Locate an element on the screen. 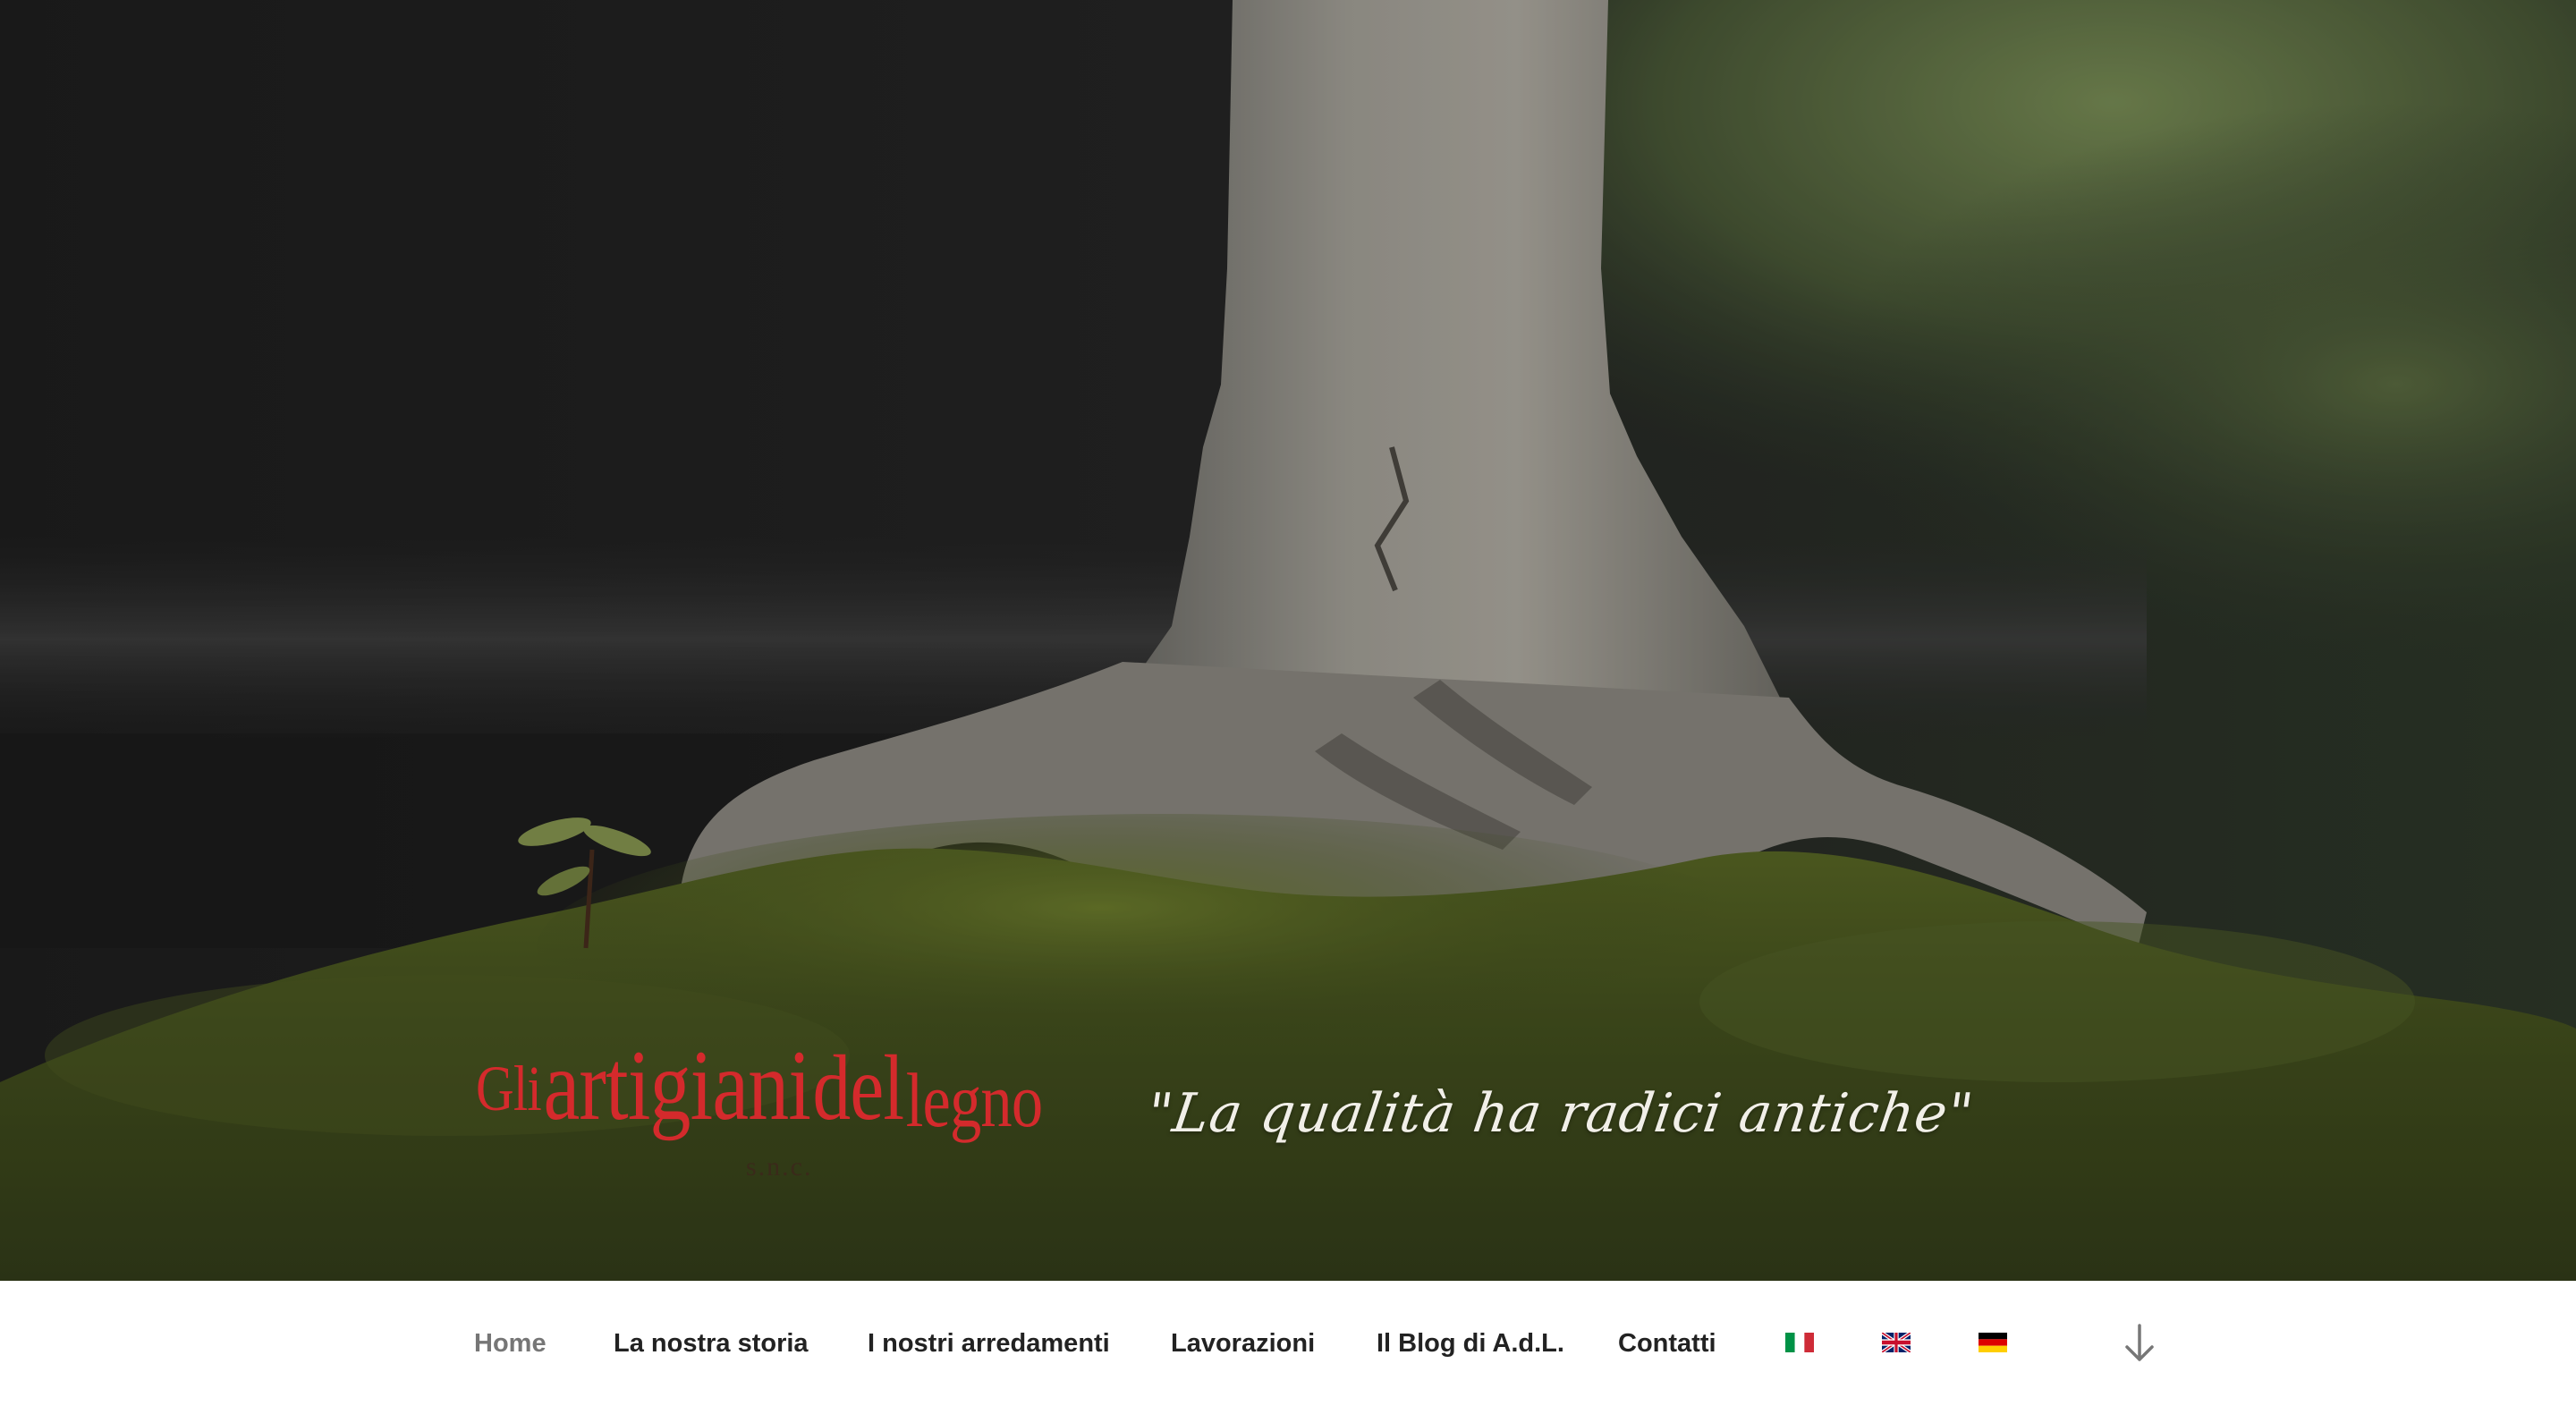  logo-word-gli: Gli is located at coordinates (509, 1088).